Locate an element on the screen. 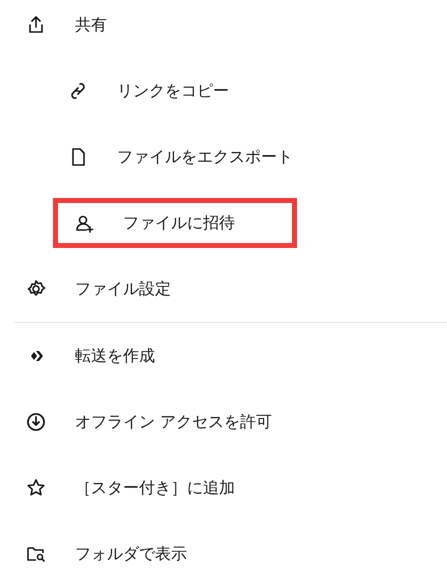 The image size is (447, 588). menu-item: オフライン アクセスを許可 is located at coordinates (146, 422).